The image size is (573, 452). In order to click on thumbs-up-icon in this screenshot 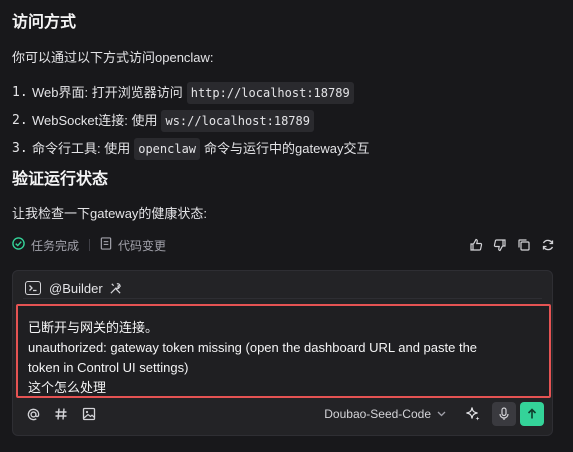, I will do `click(476, 245)`.